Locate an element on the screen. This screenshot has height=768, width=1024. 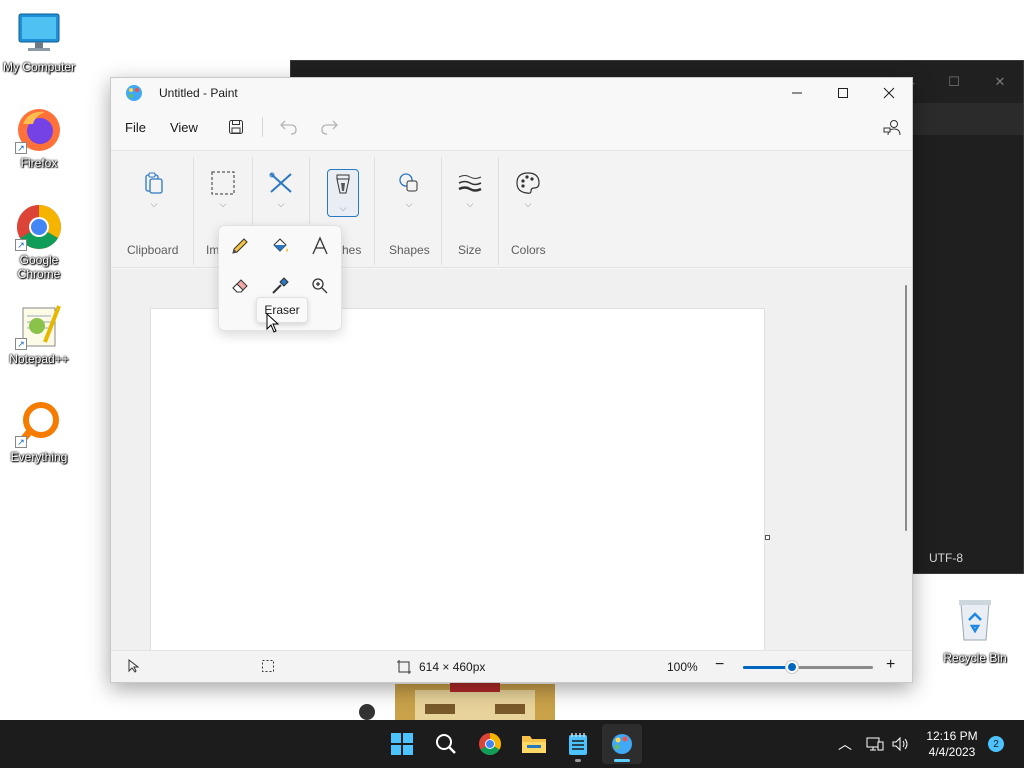
vertical-scrollbar is located at coordinates (906, 408).